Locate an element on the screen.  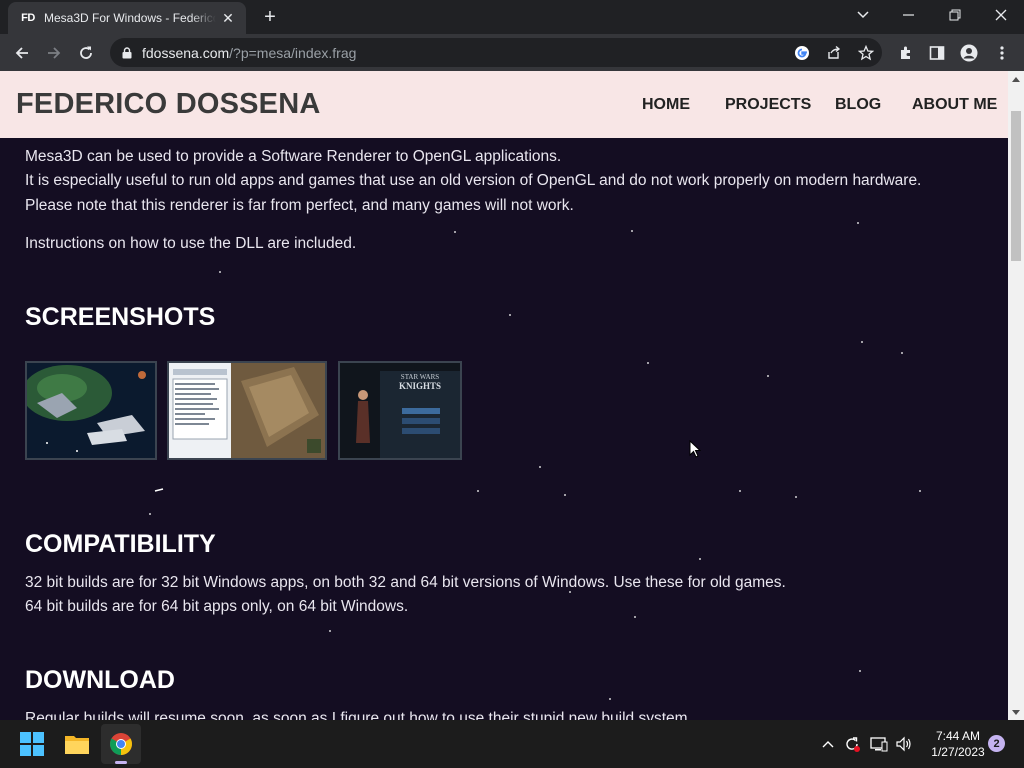
sync-status-icon is located at coordinates (852, 744).